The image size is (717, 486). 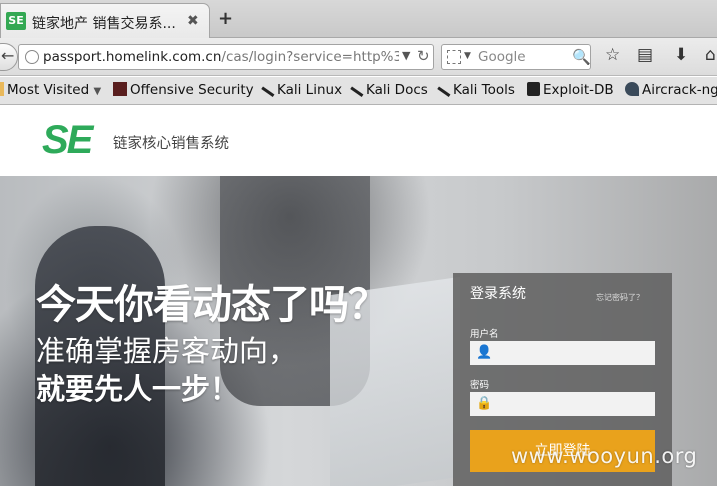 What do you see at coordinates (533, 89) in the screenshot?
I see `exploitdb-icon` at bounding box center [533, 89].